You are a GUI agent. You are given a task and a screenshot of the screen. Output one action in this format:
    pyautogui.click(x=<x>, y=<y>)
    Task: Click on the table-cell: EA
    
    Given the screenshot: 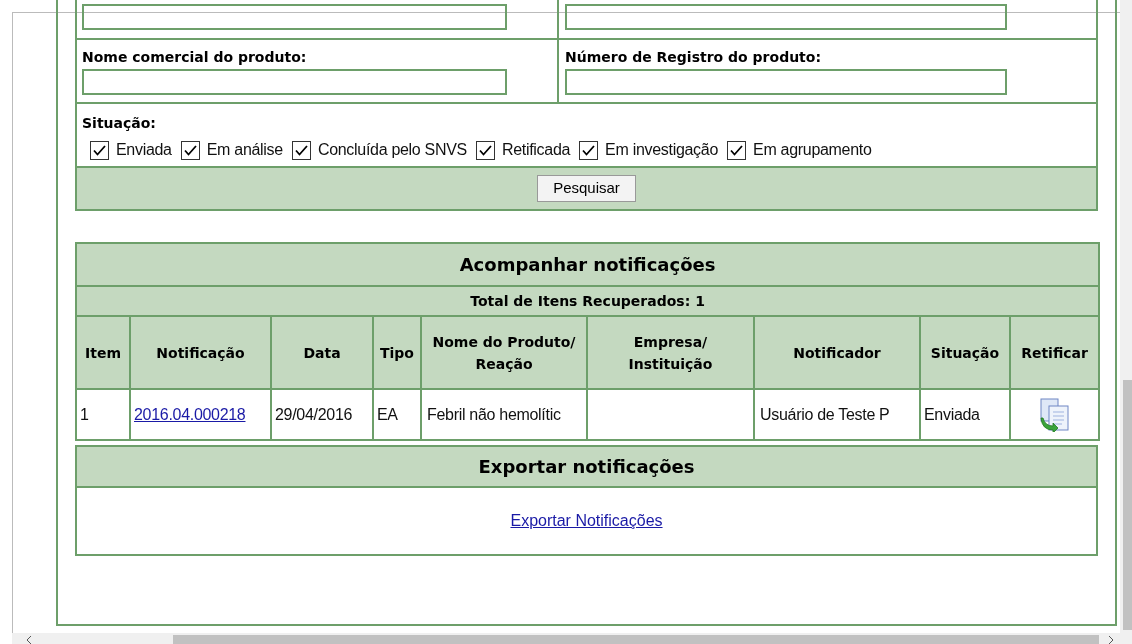 What is the action you would take?
    pyautogui.click(x=397, y=414)
    